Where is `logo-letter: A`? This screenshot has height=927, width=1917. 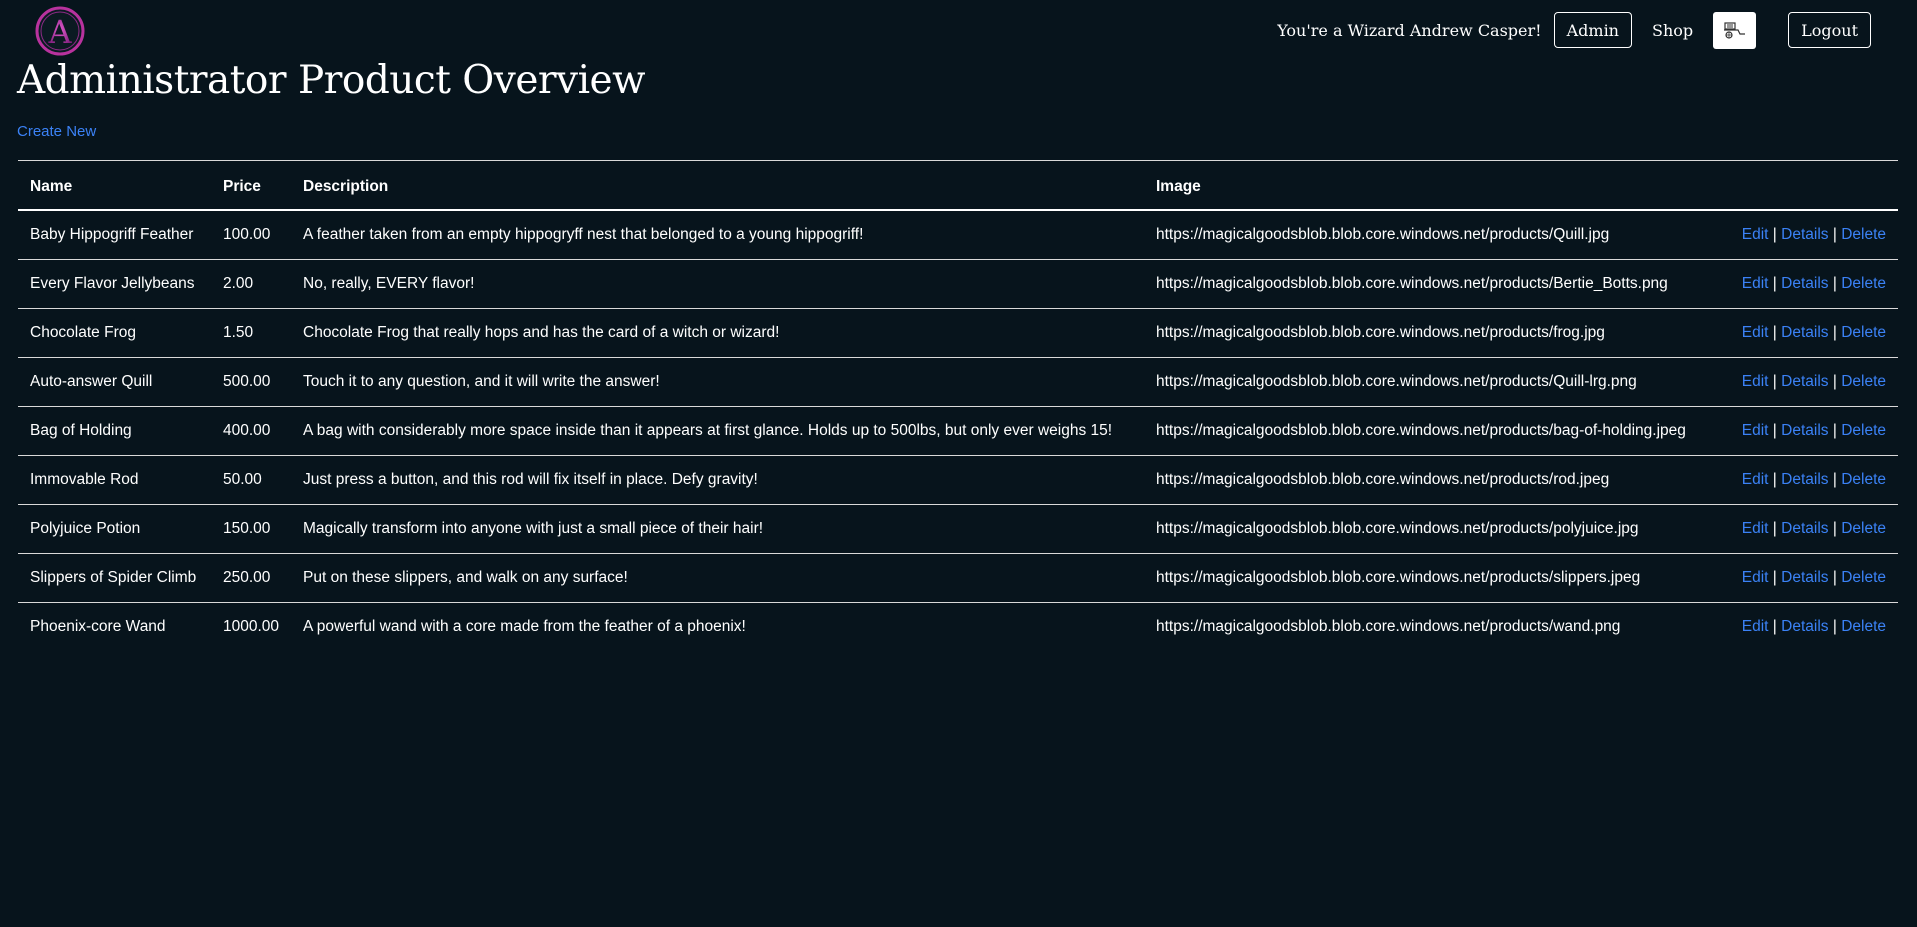
logo-letter: A is located at coordinates (59, 32).